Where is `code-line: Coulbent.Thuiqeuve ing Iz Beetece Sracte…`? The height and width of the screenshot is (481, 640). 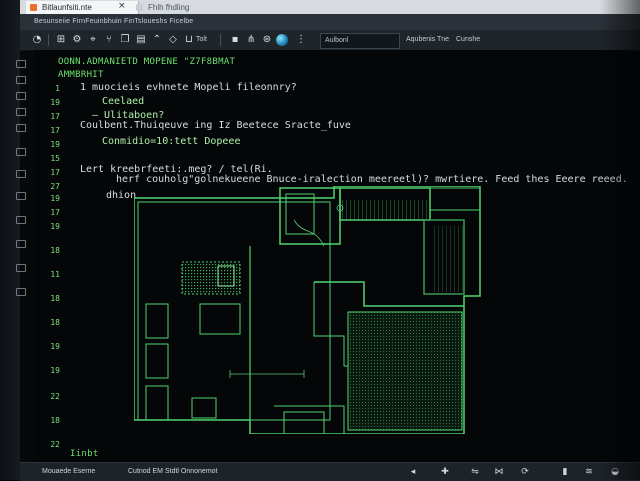
code-line: Coulbent.Thuiqeuve ing Iz Beetece Sracte… is located at coordinates (215, 125).